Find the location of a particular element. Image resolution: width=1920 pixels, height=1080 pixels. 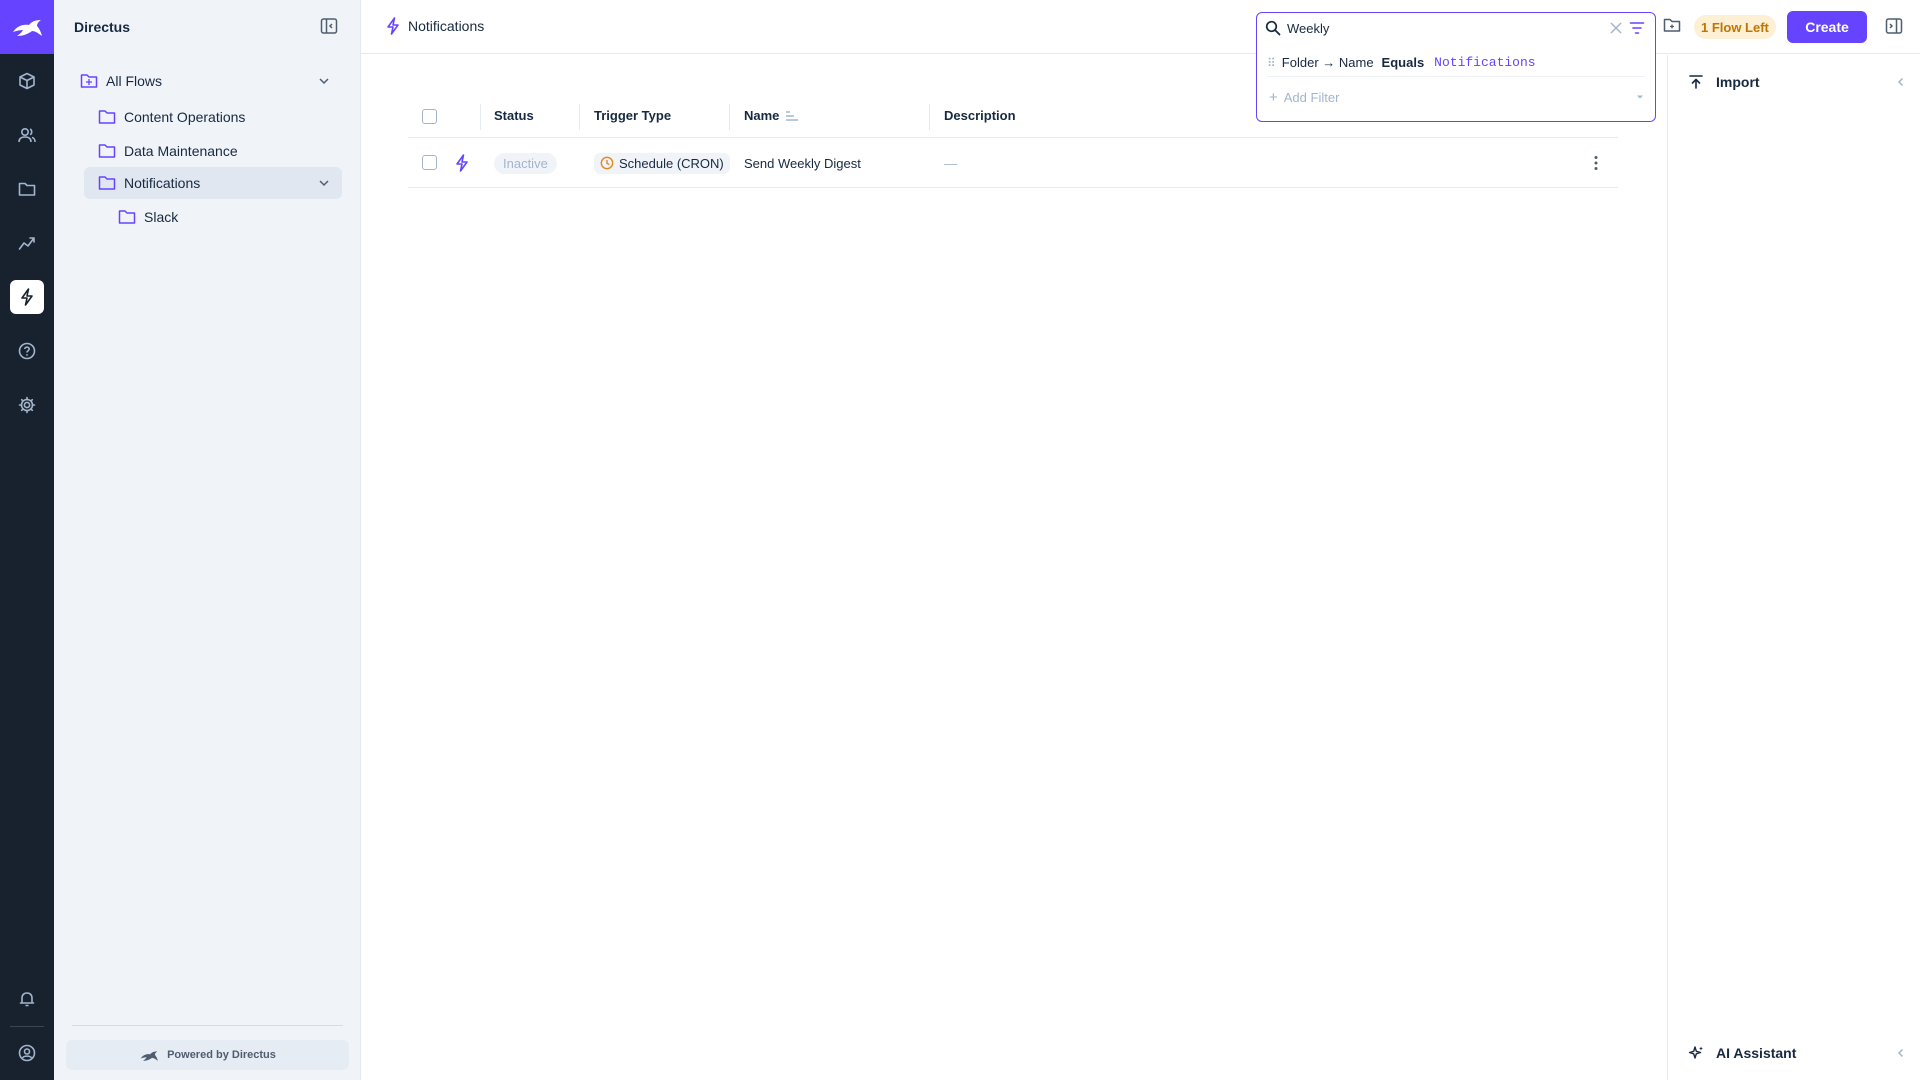

drag-handle-icon: ⠿ is located at coordinates (1271, 63).